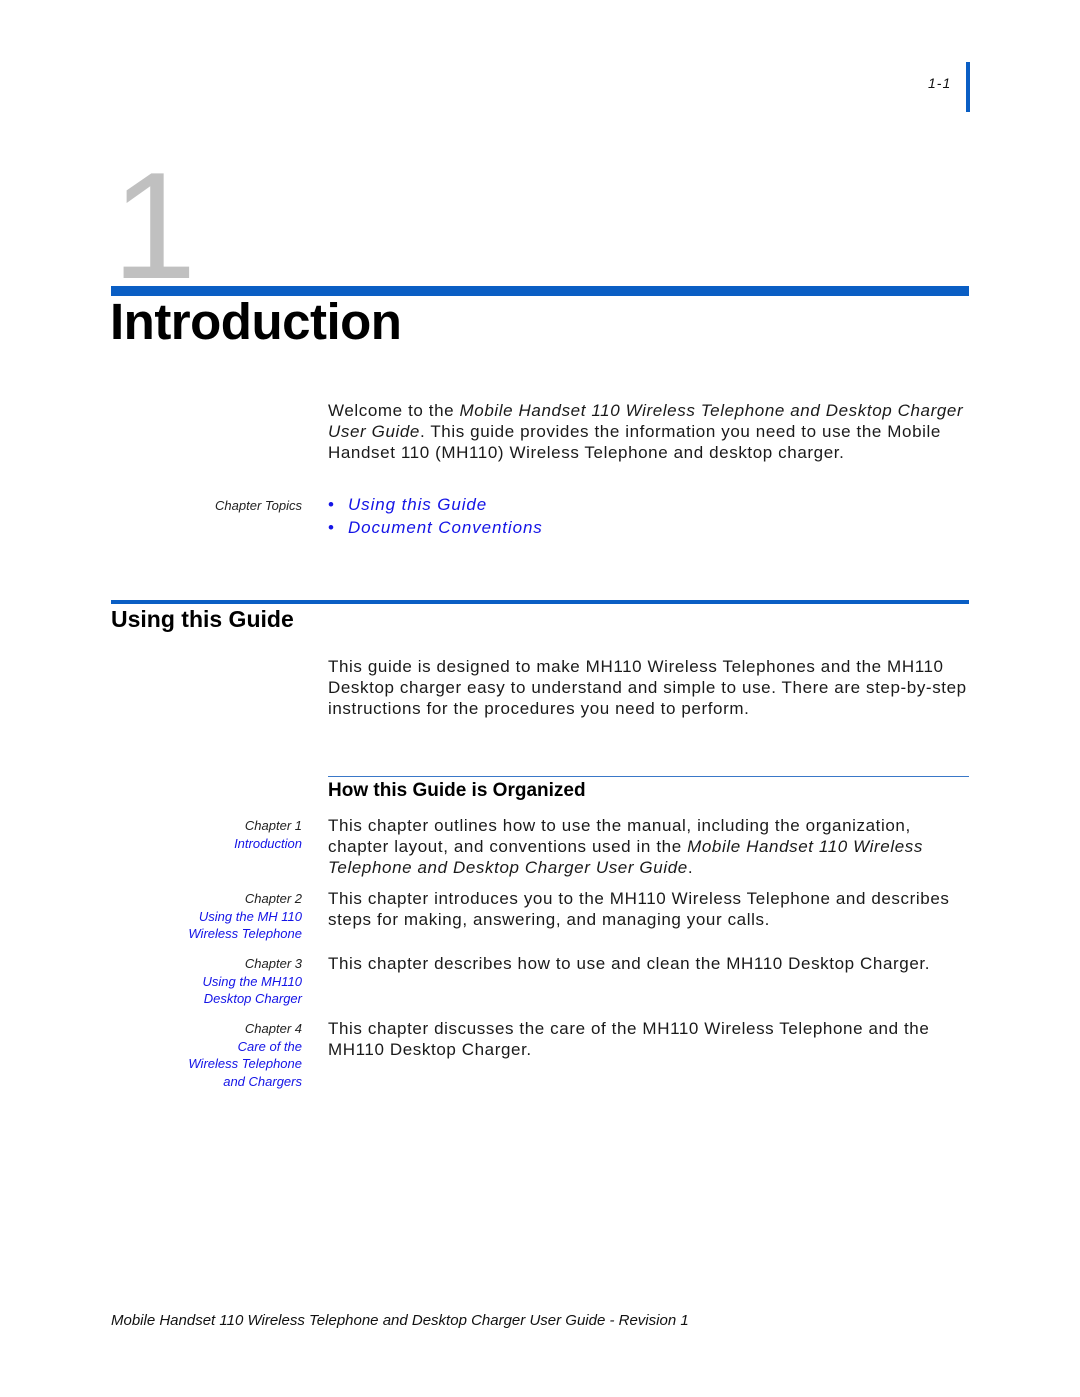 The image size is (1080, 1397). What do you see at coordinates (269, 1046) in the screenshot?
I see `chapter-link-line: Care of the` at bounding box center [269, 1046].